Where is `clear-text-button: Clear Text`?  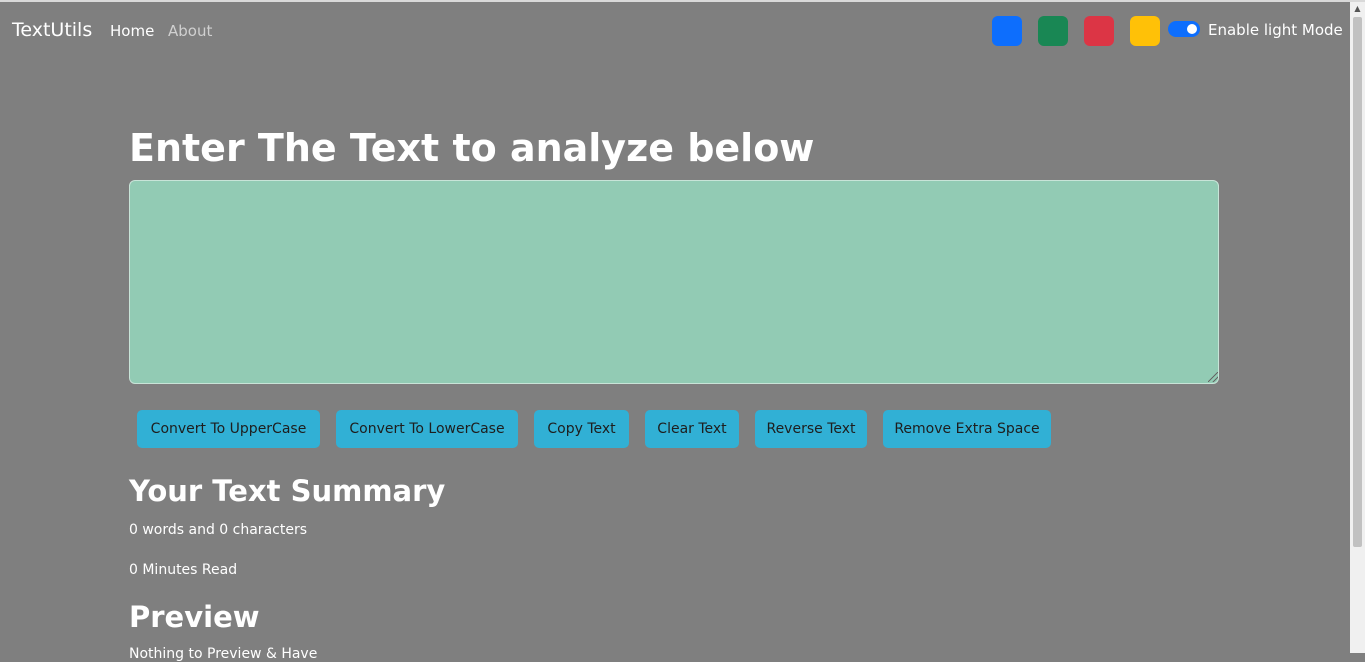
clear-text-button: Clear Text is located at coordinates (692, 429).